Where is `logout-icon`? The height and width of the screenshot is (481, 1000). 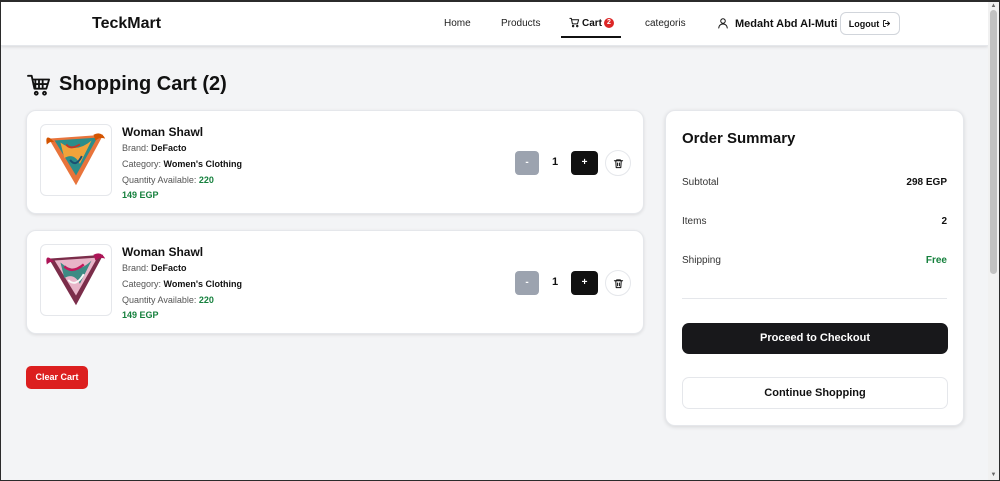
logout-icon is located at coordinates (887, 23).